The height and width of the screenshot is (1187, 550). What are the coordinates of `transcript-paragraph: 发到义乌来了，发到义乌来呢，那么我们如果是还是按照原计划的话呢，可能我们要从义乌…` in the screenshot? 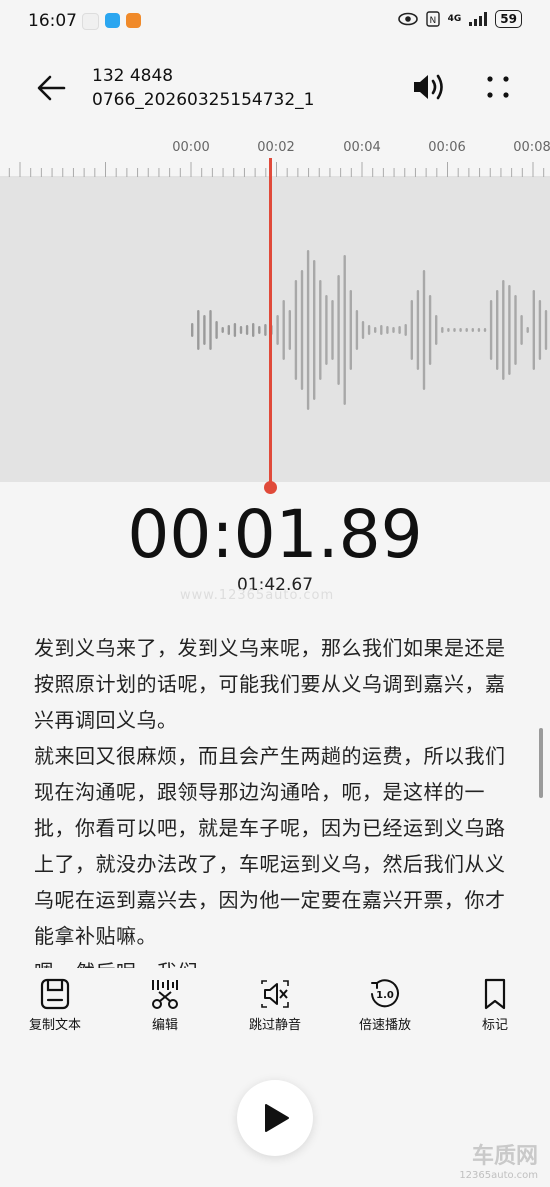 It's located at (270, 684).